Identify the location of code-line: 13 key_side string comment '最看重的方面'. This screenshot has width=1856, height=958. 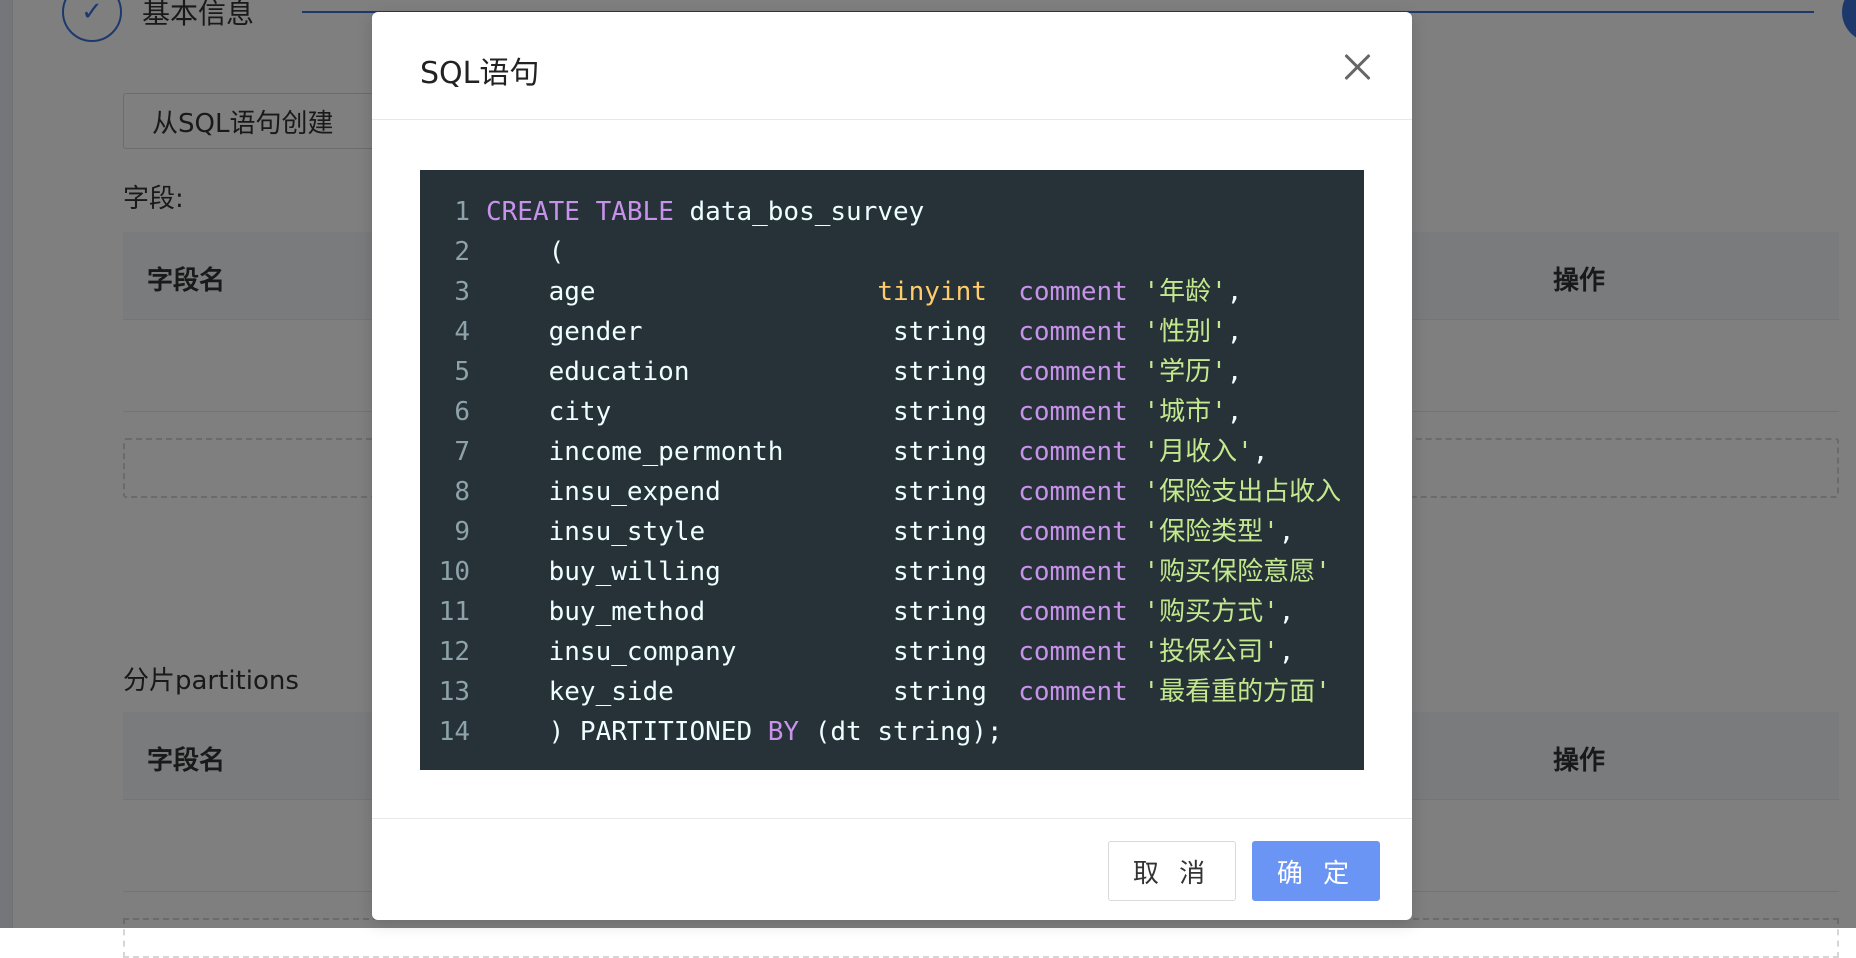
(892, 692).